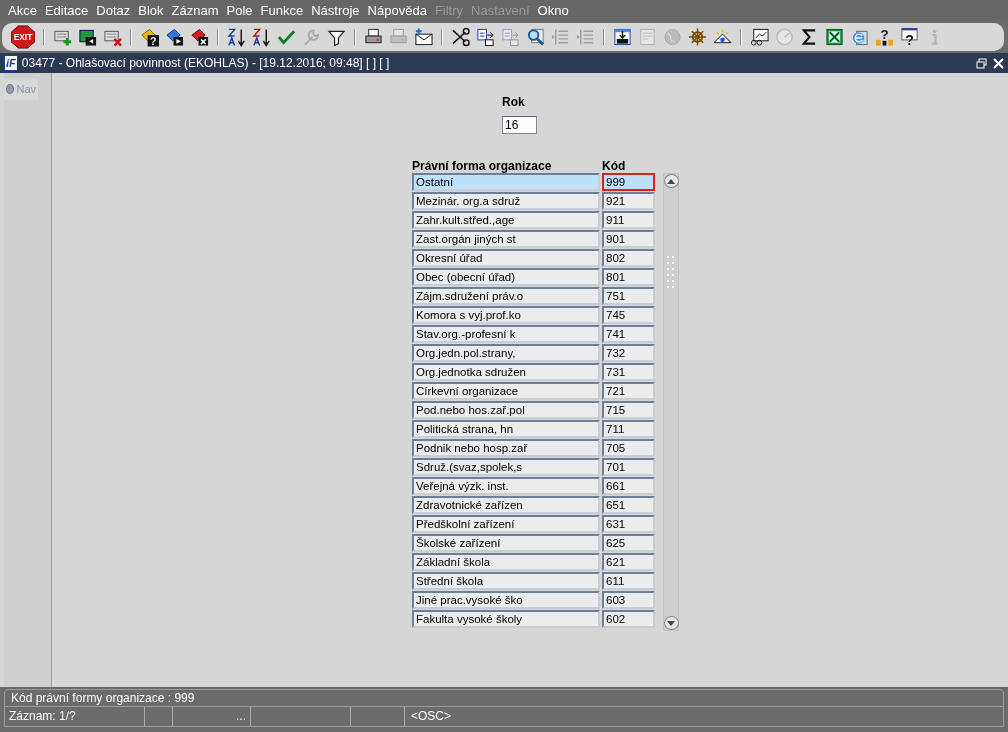 The width and height of the screenshot is (1008, 732). Describe the element at coordinates (535, 37) in the screenshot. I see `magnifier-icon` at that location.